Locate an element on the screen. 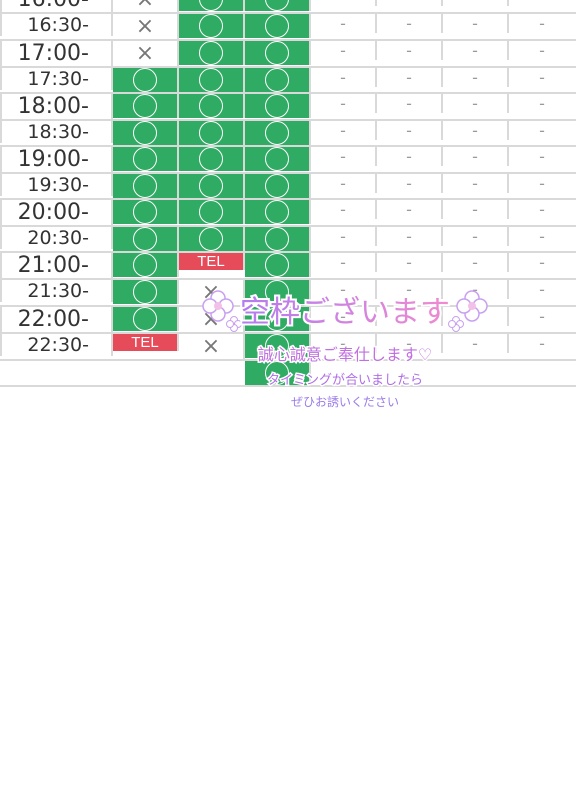 The height and width of the screenshot is (791, 576). schedule-row: 21:00- TEL - - - - is located at coordinates (288, 266).